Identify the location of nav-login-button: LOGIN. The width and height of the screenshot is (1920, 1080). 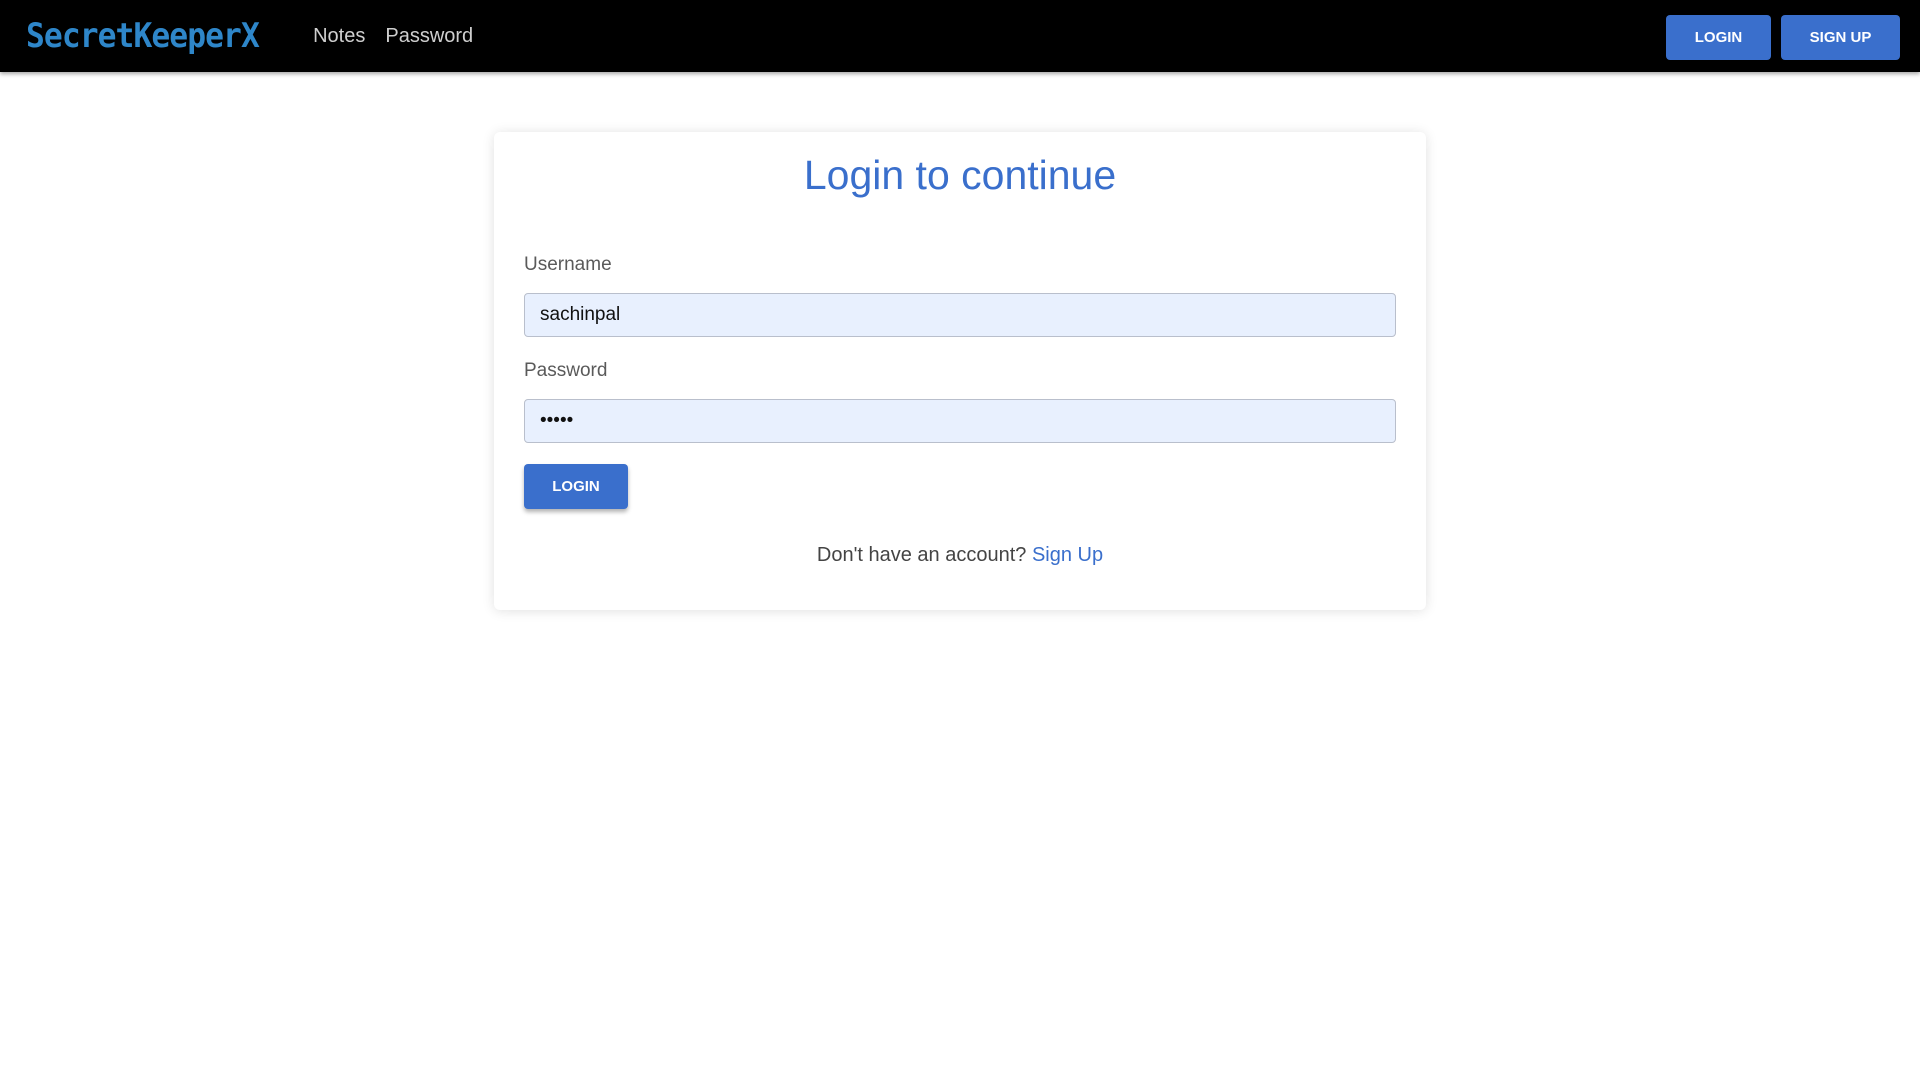
(1718, 37).